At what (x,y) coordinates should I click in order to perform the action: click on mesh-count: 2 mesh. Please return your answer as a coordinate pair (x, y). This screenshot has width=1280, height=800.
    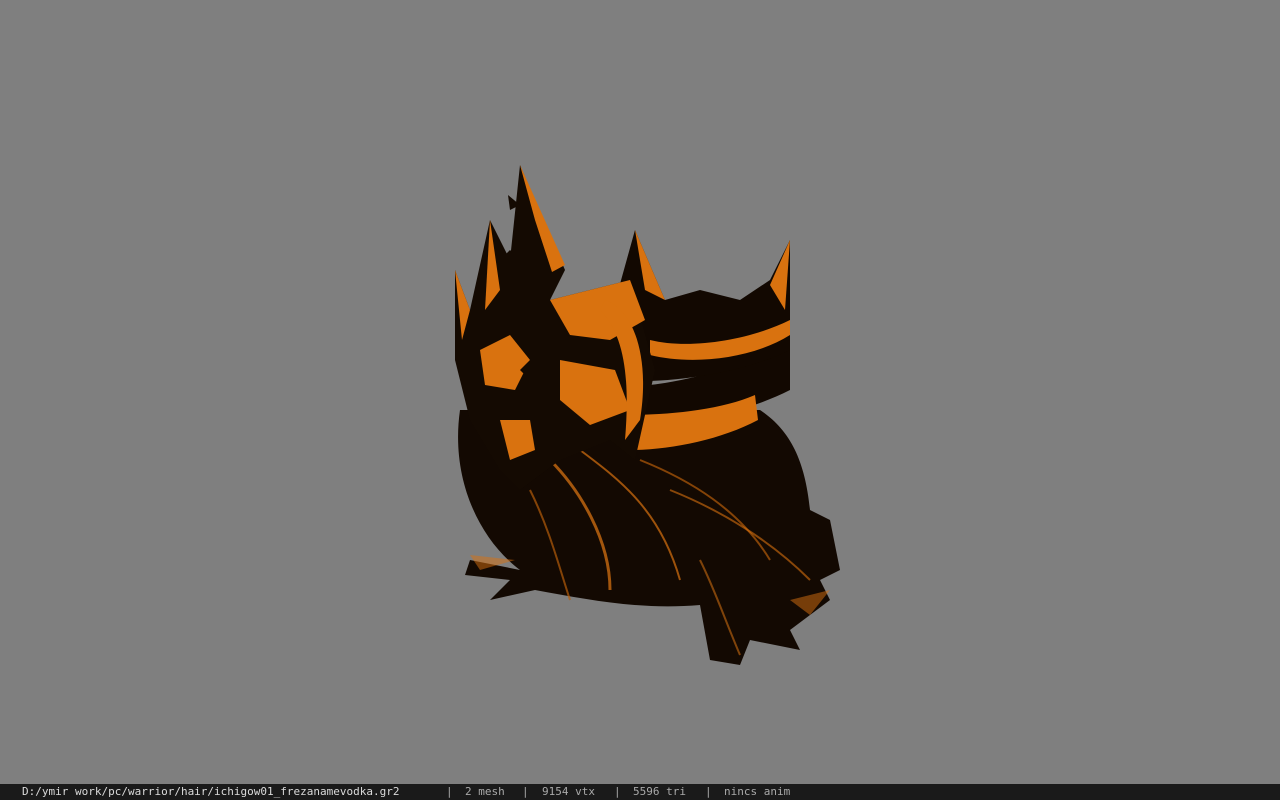
    Looking at the image, I should click on (485, 791).